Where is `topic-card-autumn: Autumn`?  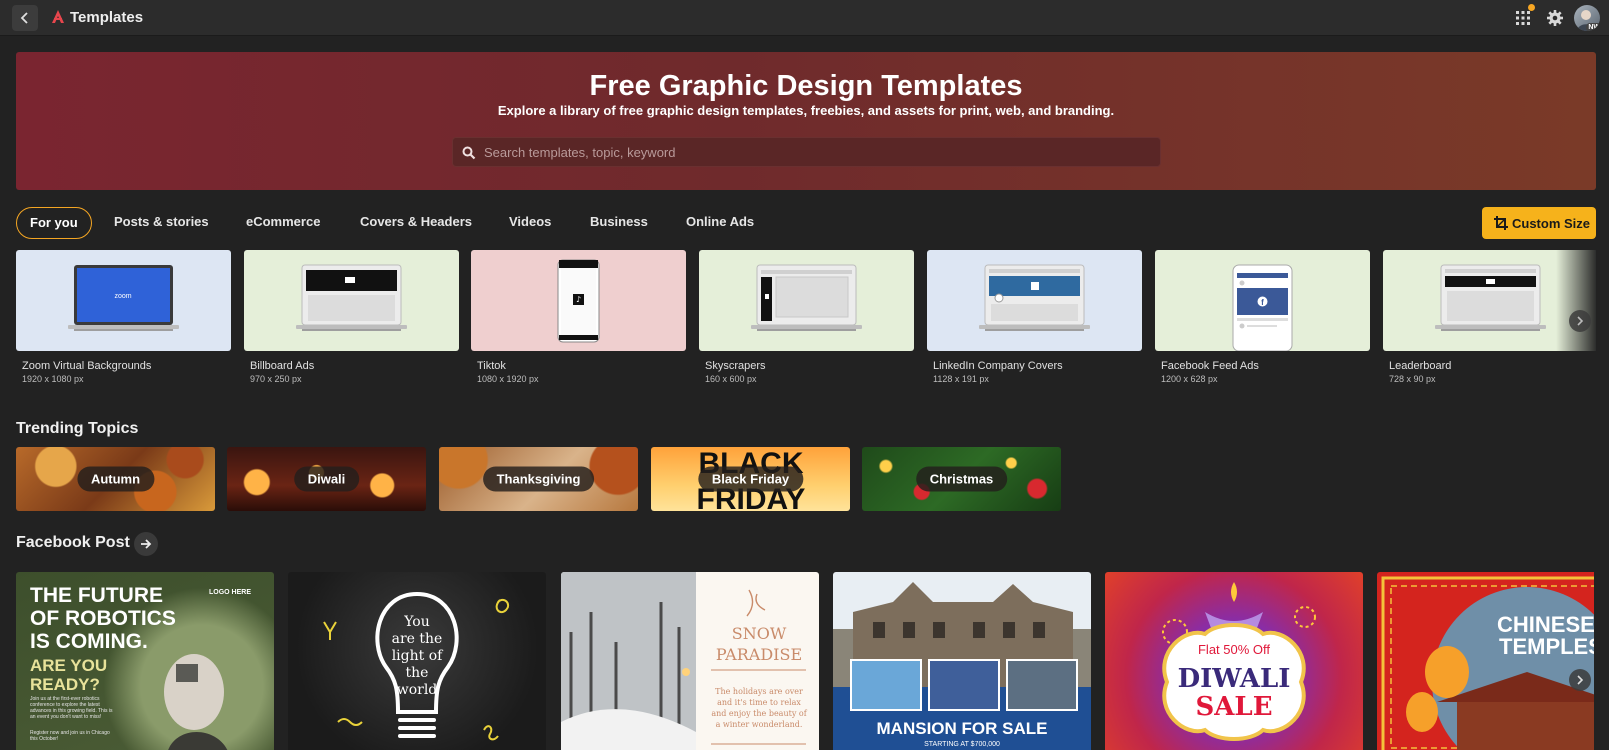 topic-card-autumn: Autumn is located at coordinates (115, 479).